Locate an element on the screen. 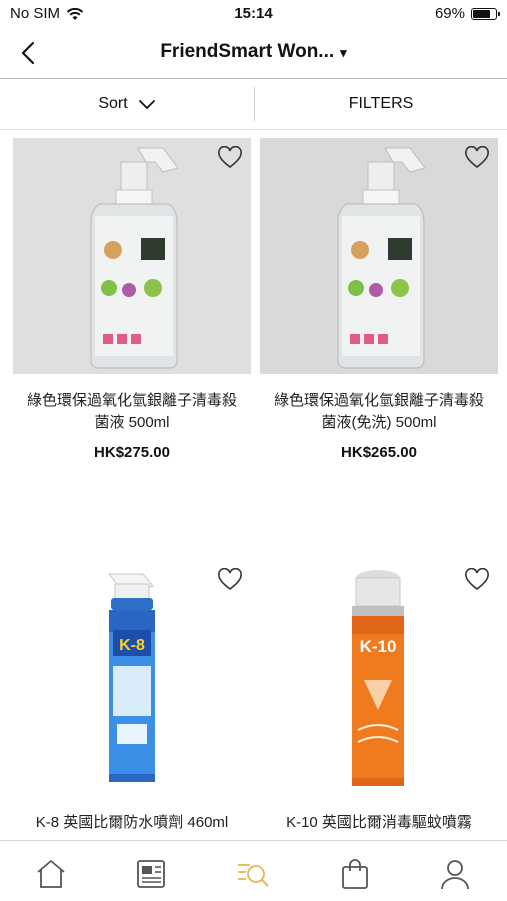  product-name: K-8 英國比爾防水噴劑 460ml is located at coordinates (132, 823).